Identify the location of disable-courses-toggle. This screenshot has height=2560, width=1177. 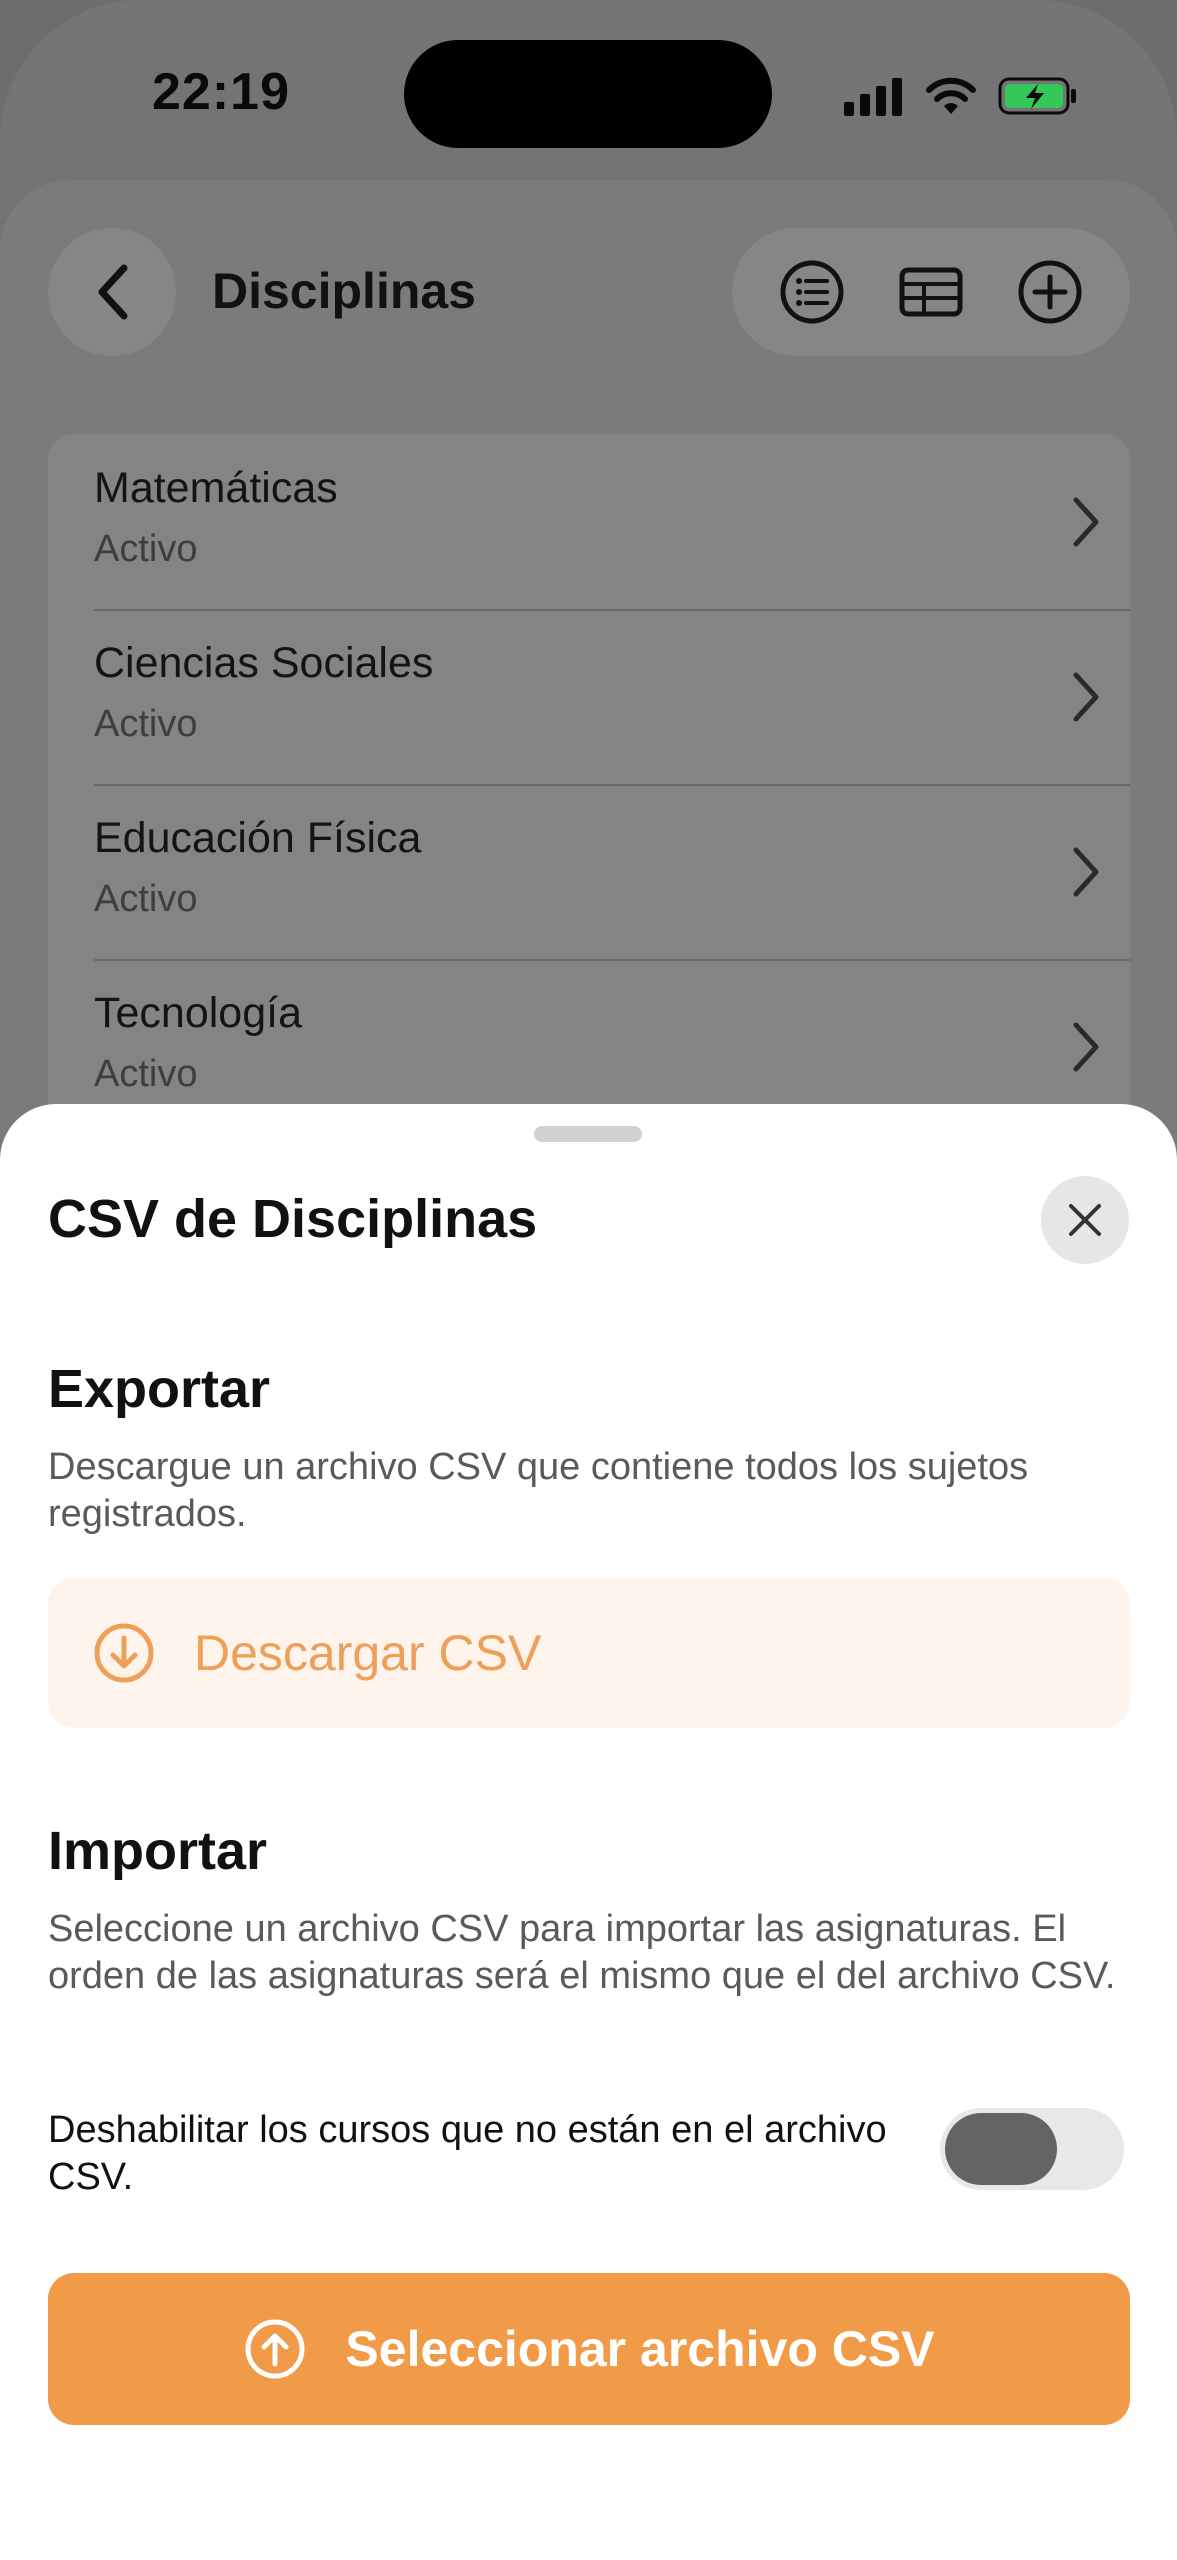
(1032, 2149).